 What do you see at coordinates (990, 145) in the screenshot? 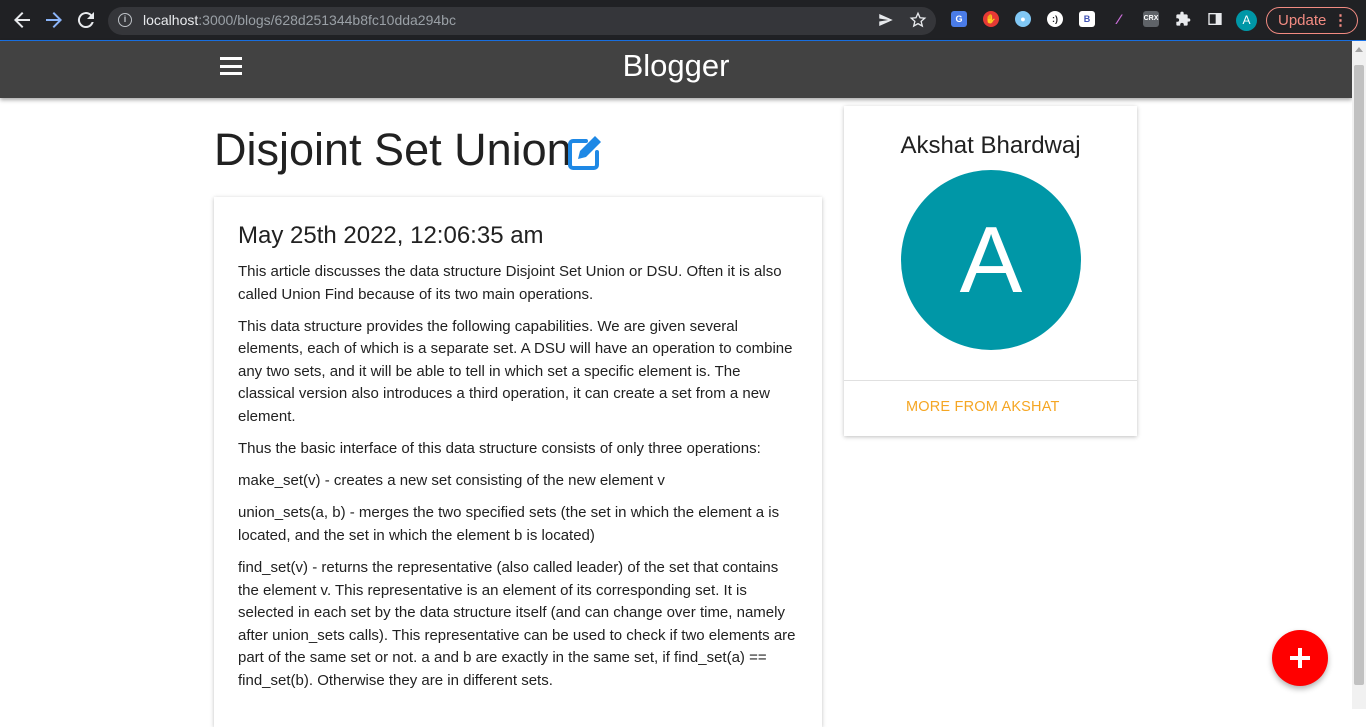
I see `author-name: Akshat Bhardwaj` at bounding box center [990, 145].